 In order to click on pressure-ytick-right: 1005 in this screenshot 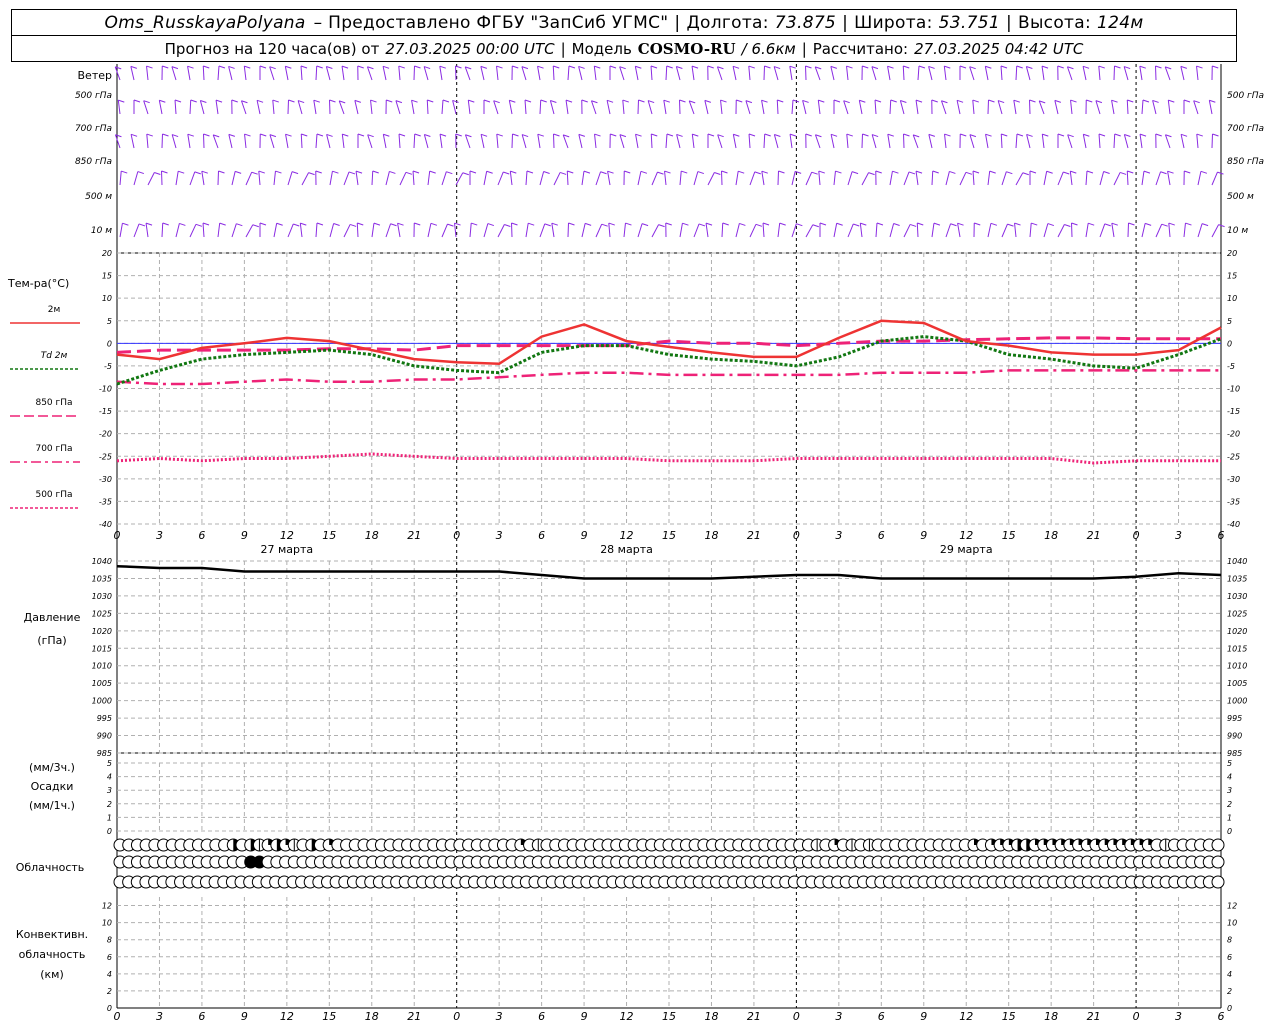, I will do `click(1237, 683)`.